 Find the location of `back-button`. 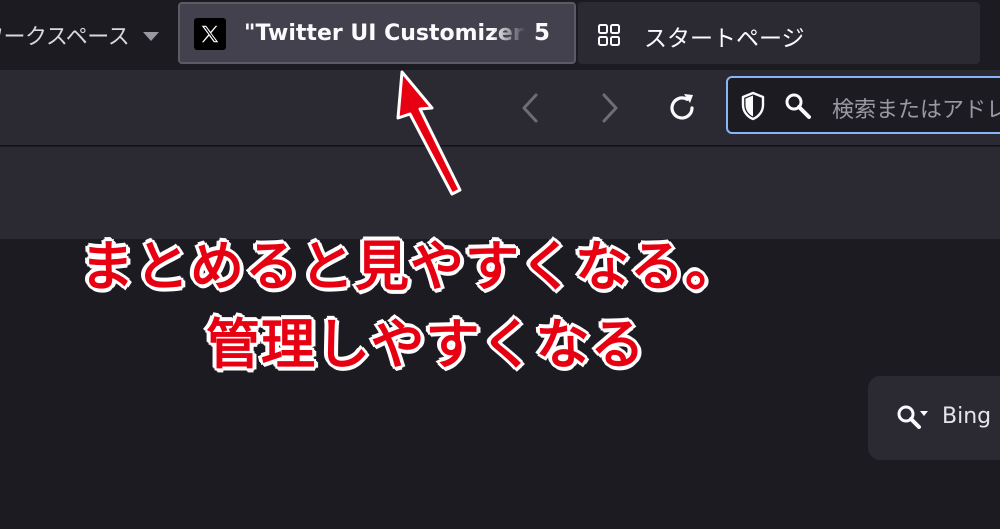

back-button is located at coordinates (530, 108).